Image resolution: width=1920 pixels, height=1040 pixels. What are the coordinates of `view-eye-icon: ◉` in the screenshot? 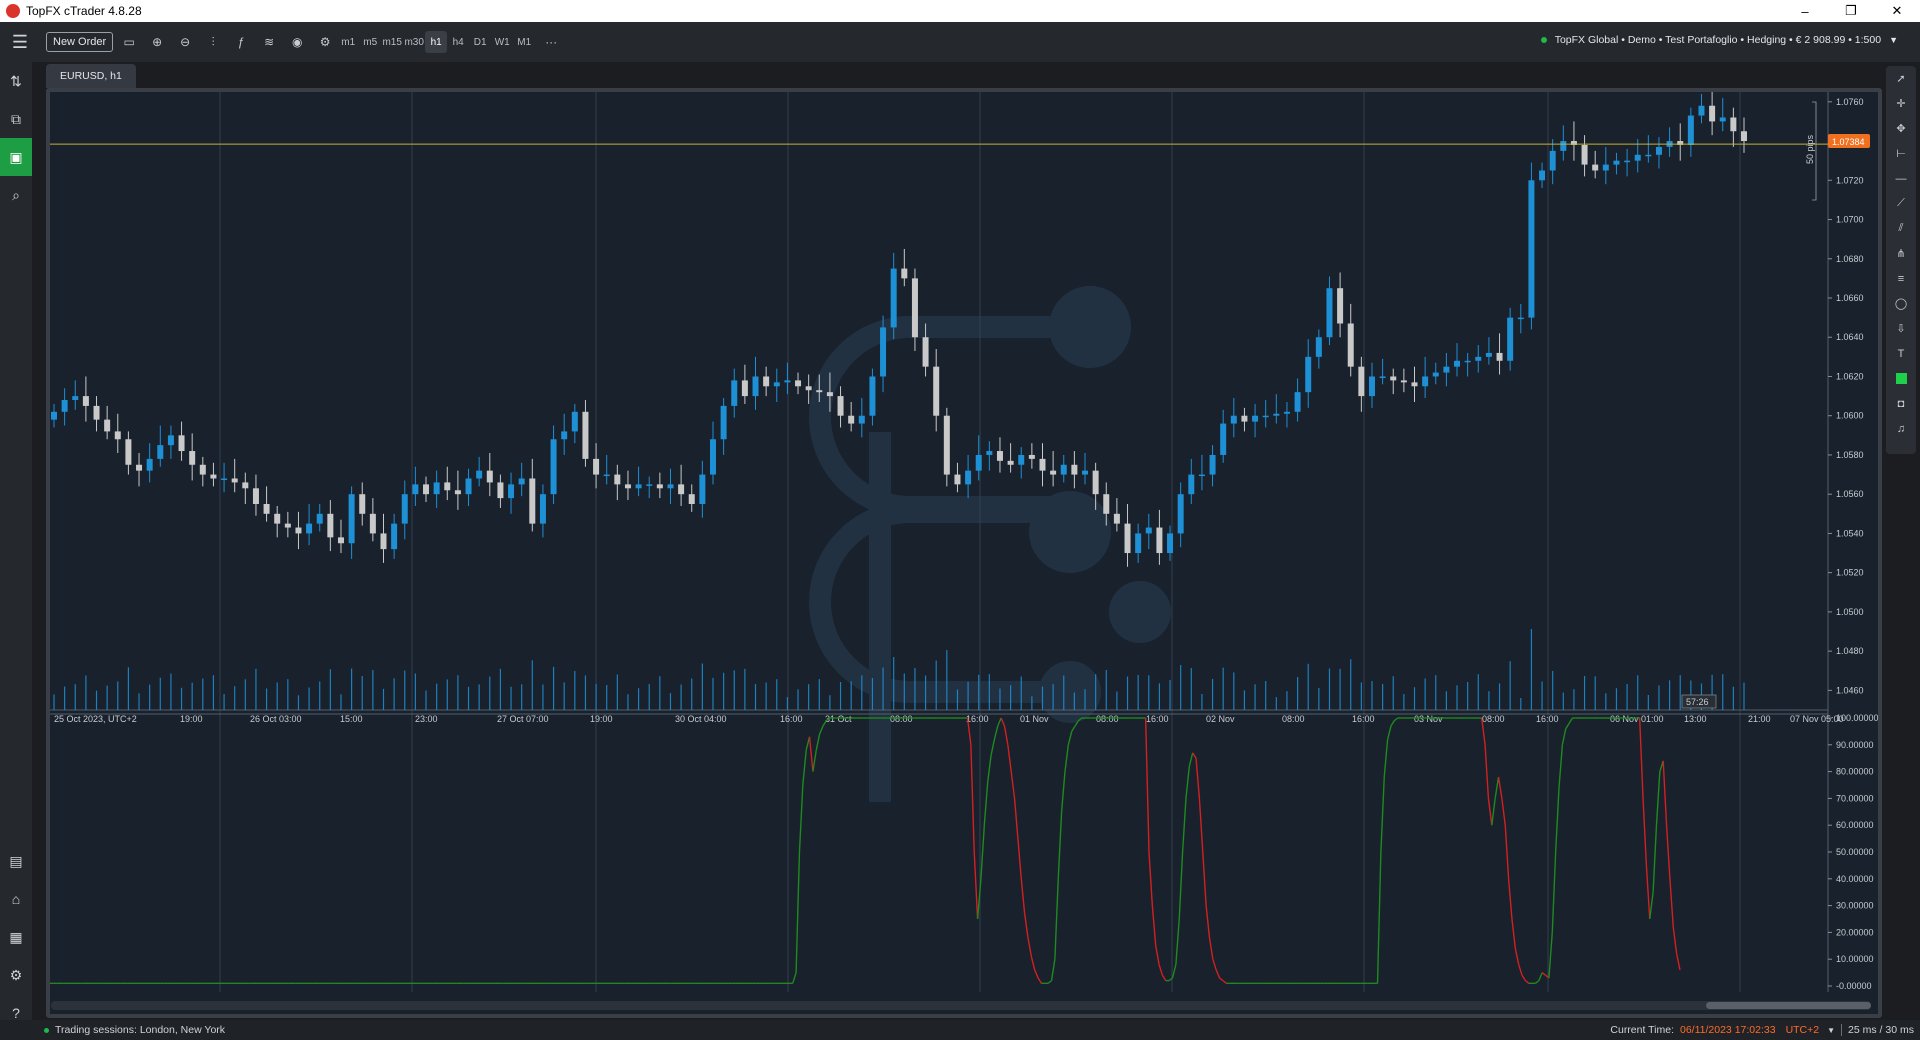 It's located at (297, 42).